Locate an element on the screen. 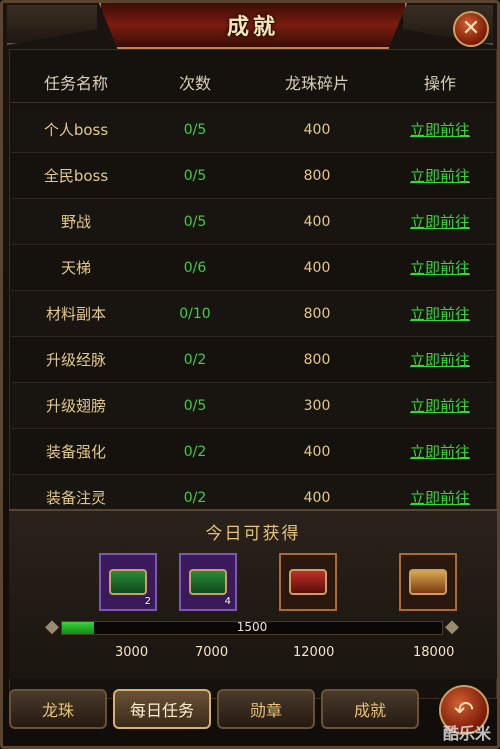 The width and height of the screenshot is (500, 749). milestone-label: 12000 is located at coordinates (314, 652).